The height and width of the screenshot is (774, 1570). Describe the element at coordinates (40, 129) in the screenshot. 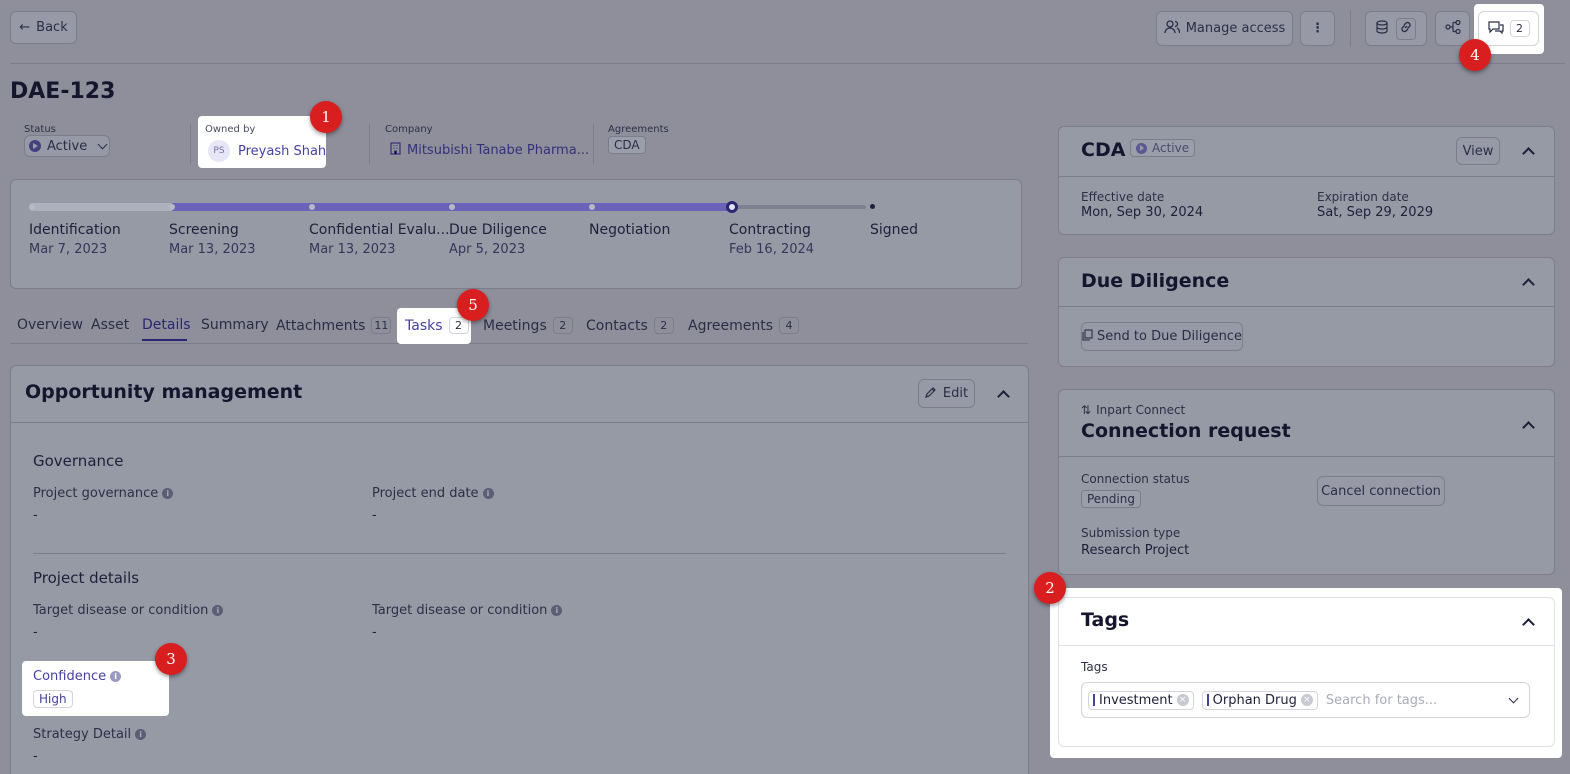

I see `status-label: Status` at that location.